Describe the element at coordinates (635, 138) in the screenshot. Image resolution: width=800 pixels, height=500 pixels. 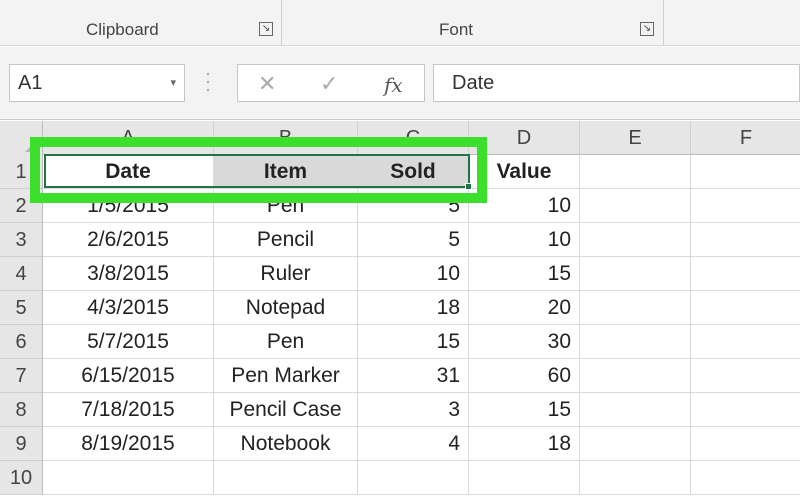
I see `column-header-e: E` at that location.